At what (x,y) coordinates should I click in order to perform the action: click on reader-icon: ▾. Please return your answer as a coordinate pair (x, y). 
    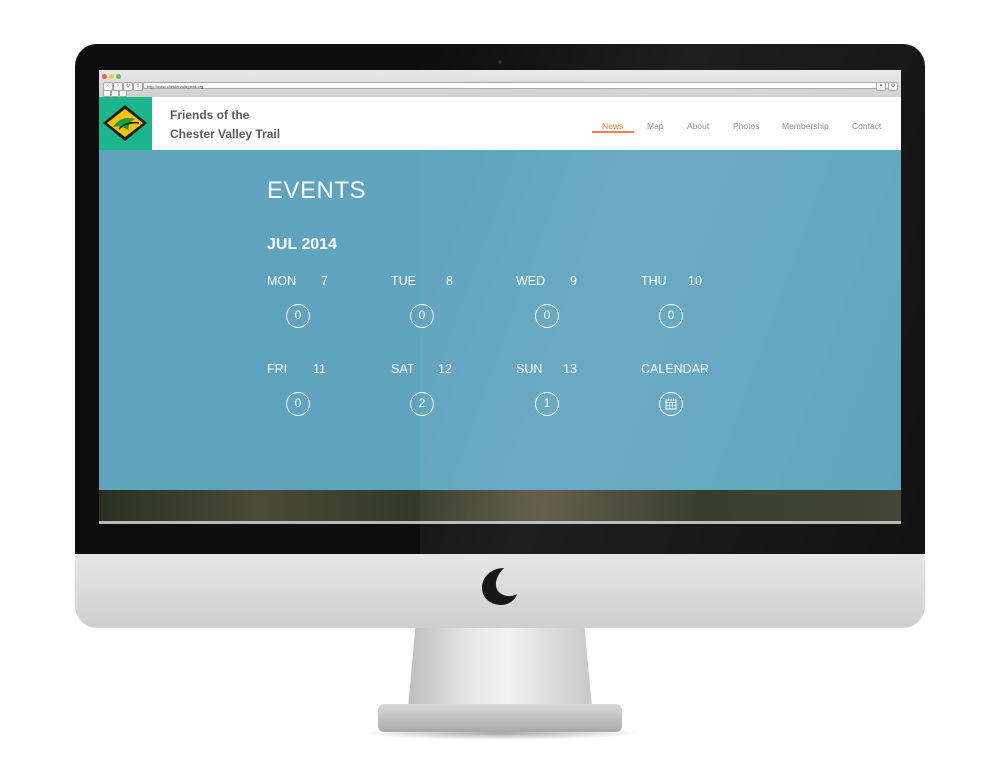
    Looking at the image, I should click on (881, 86).